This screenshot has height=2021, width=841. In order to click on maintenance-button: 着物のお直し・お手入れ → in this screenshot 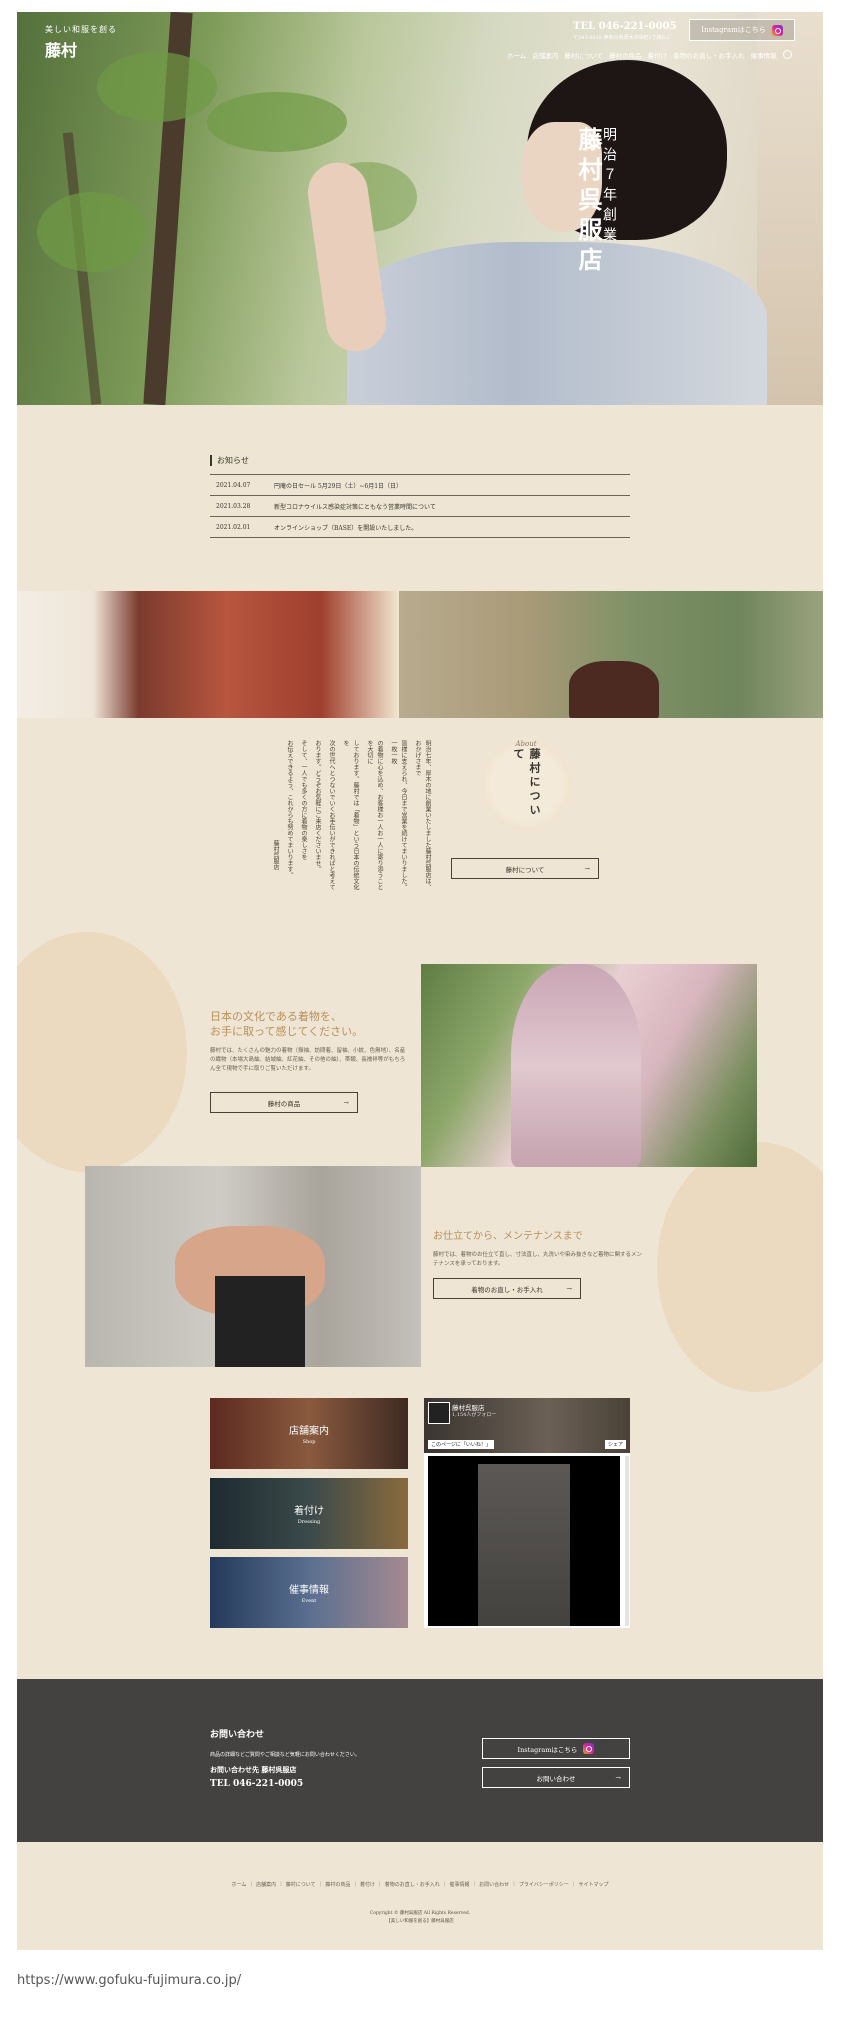, I will do `click(507, 1288)`.